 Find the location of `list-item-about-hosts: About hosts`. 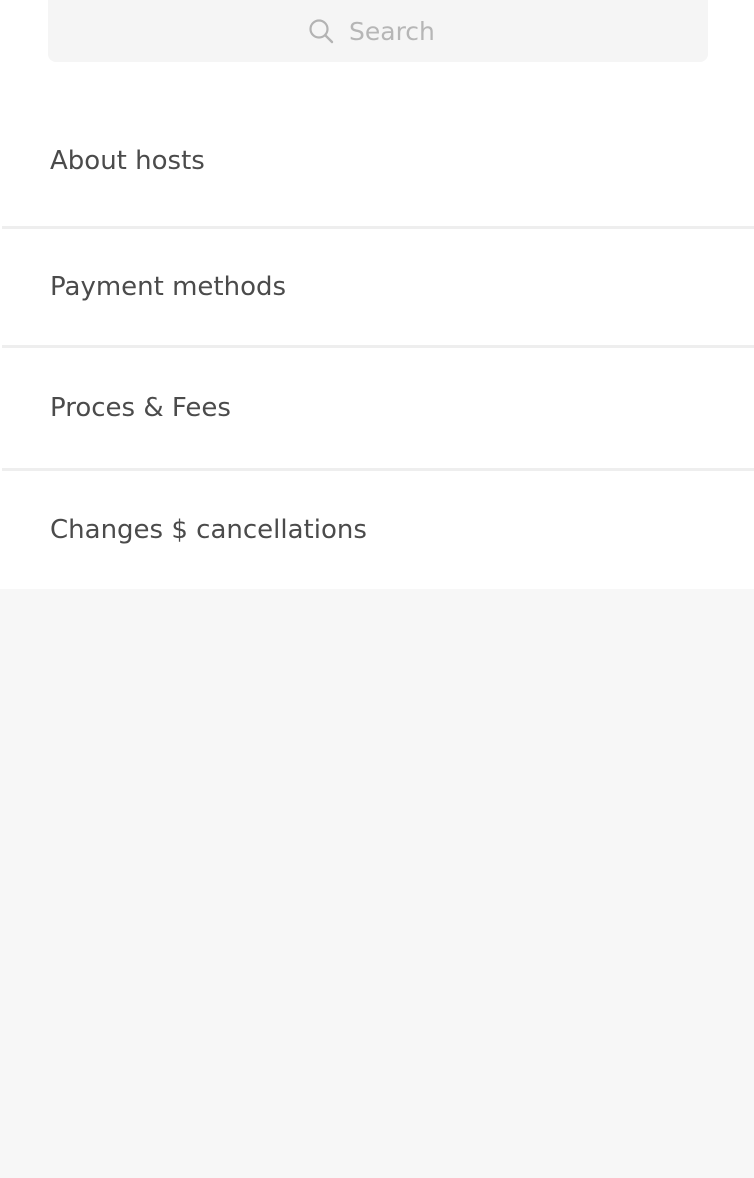

list-item-about-hosts: About hosts is located at coordinates (377, 161).